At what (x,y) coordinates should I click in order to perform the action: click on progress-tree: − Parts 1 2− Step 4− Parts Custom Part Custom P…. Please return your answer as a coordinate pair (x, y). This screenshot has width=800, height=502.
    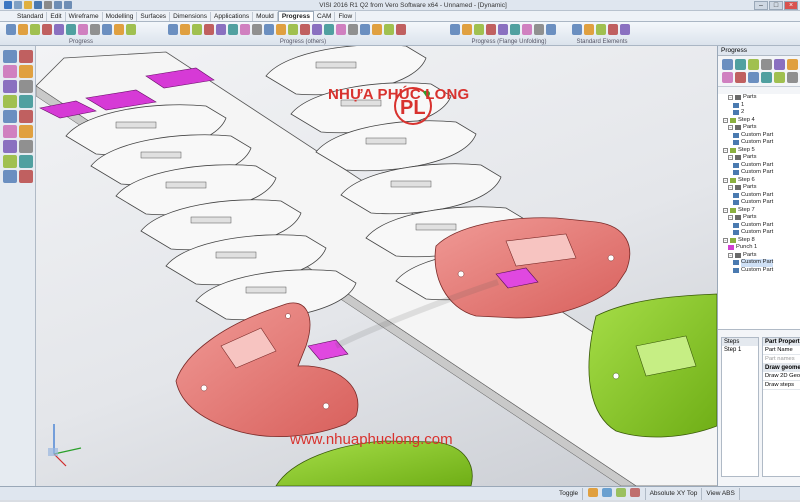
    Looking at the image, I should click on (759, 212).